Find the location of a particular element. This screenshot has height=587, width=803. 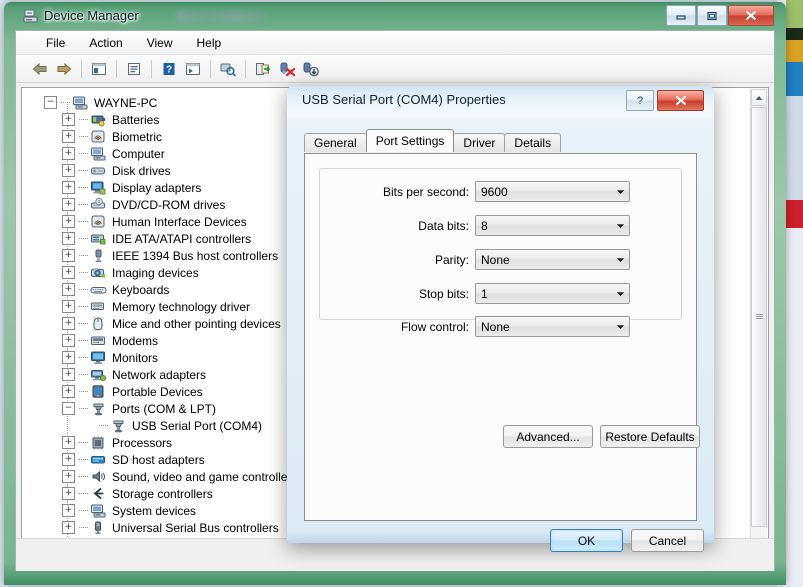

restore-defaults-button: Restore Defaults is located at coordinates (650, 436).